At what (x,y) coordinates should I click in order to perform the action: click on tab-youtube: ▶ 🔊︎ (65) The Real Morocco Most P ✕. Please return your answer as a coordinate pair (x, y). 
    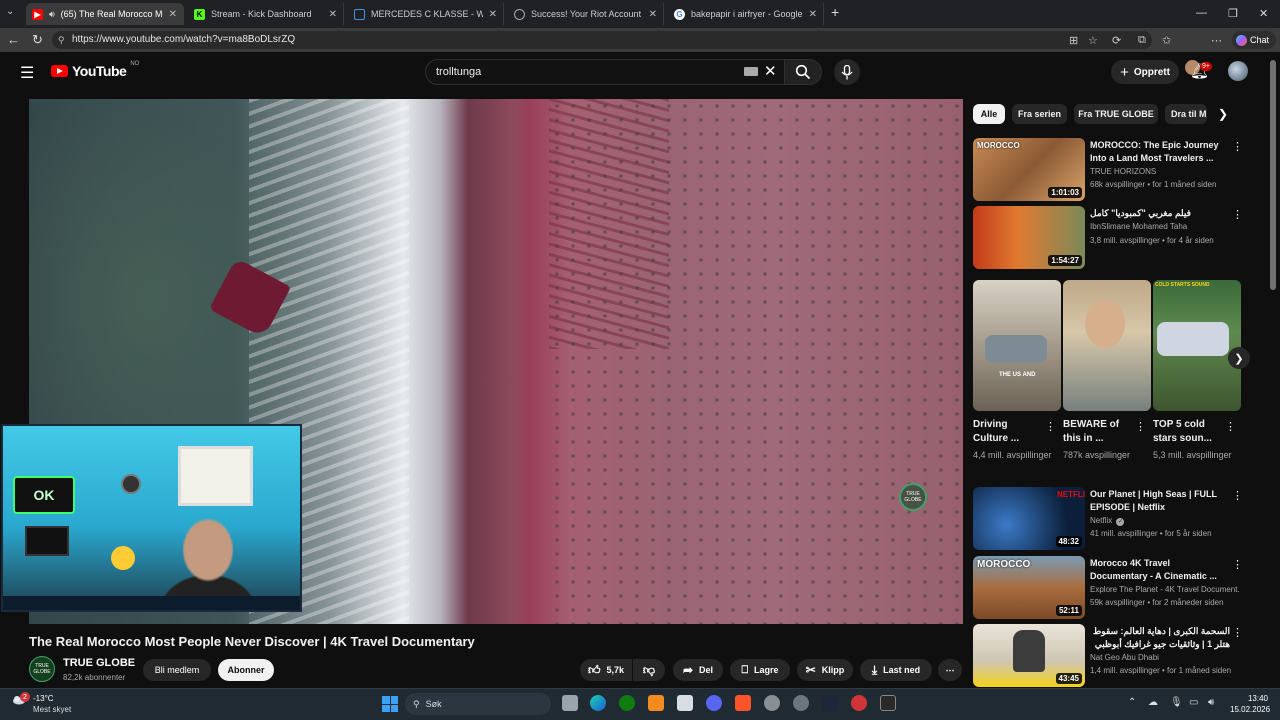
    Looking at the image, I should click on (105, 14).